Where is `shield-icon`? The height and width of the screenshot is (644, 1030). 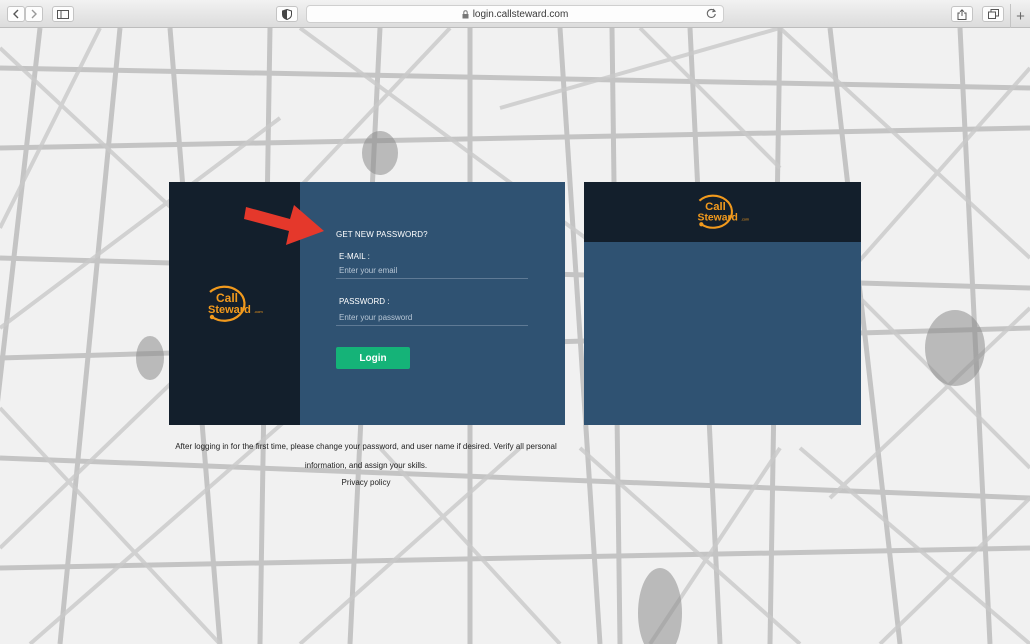
shield-icon is located at coordinates (287, 14).